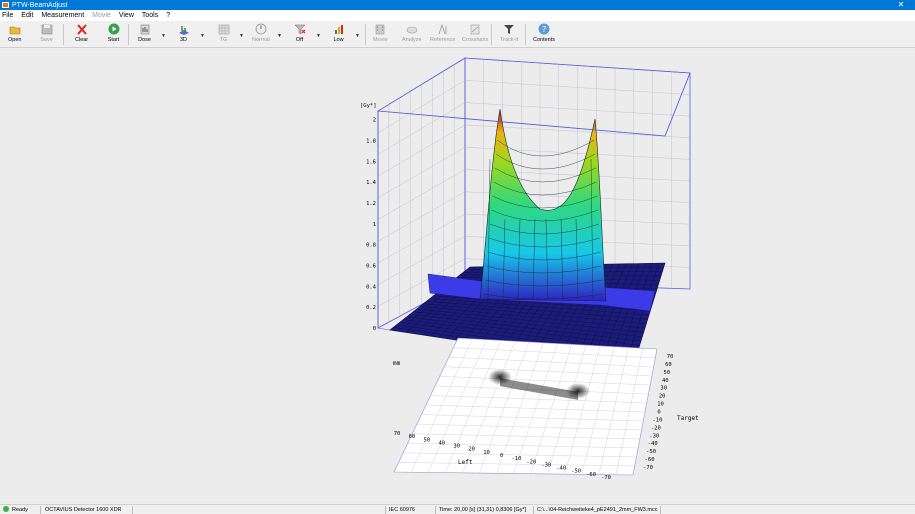  What do you see at coordinates (260, 29) in the screenshot?
I see `gauge-icon` at bounding box center [260, 29].